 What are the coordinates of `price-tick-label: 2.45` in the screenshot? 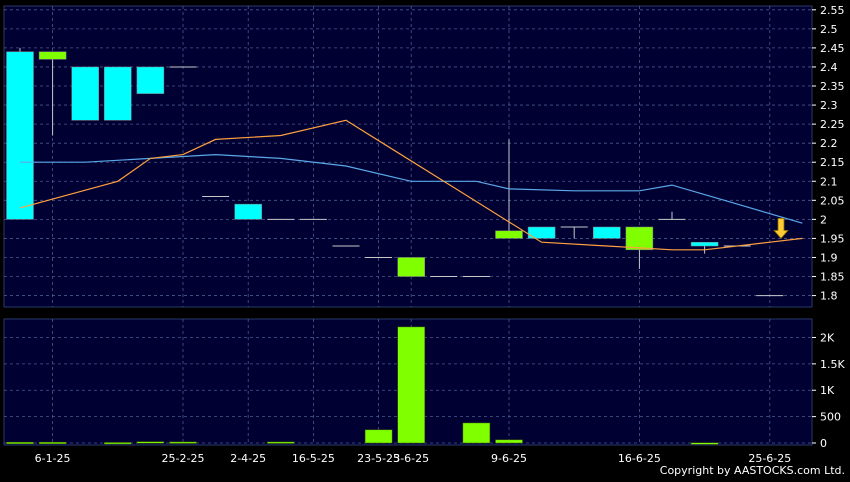 It's located at (832, 48).